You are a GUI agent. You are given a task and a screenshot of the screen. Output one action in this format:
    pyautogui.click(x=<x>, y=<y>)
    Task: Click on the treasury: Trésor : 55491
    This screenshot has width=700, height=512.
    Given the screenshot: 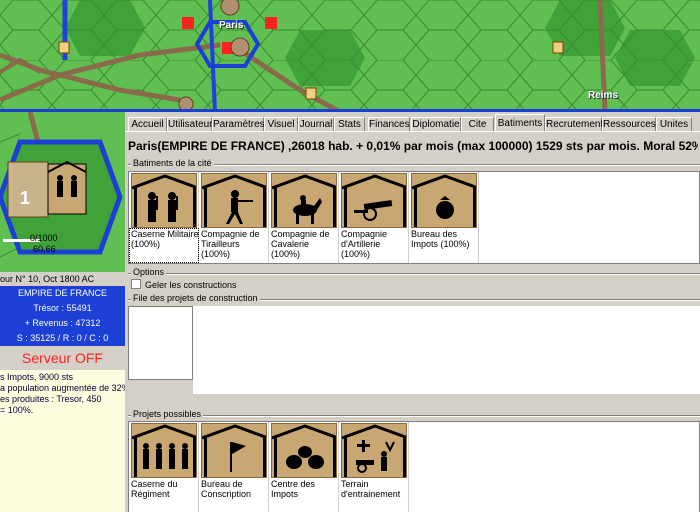 What is the action you would take?
    pyautogui.click(x=62, y=308)
    